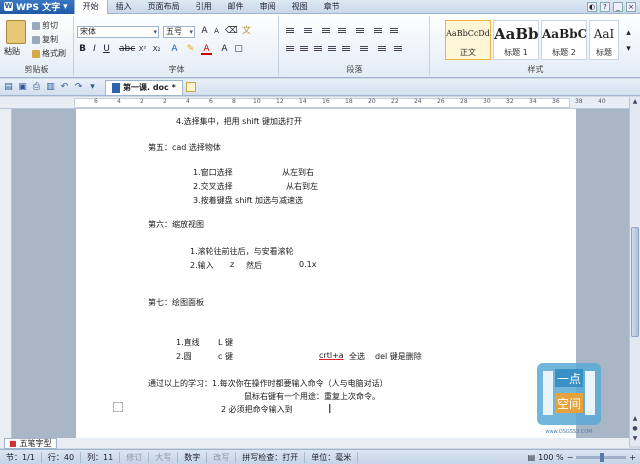 The width and height of the screenshot is (640, 464). Describe the element at coordinates (394, 31) in the screenshot. I see `show-marks-icon` at that location.